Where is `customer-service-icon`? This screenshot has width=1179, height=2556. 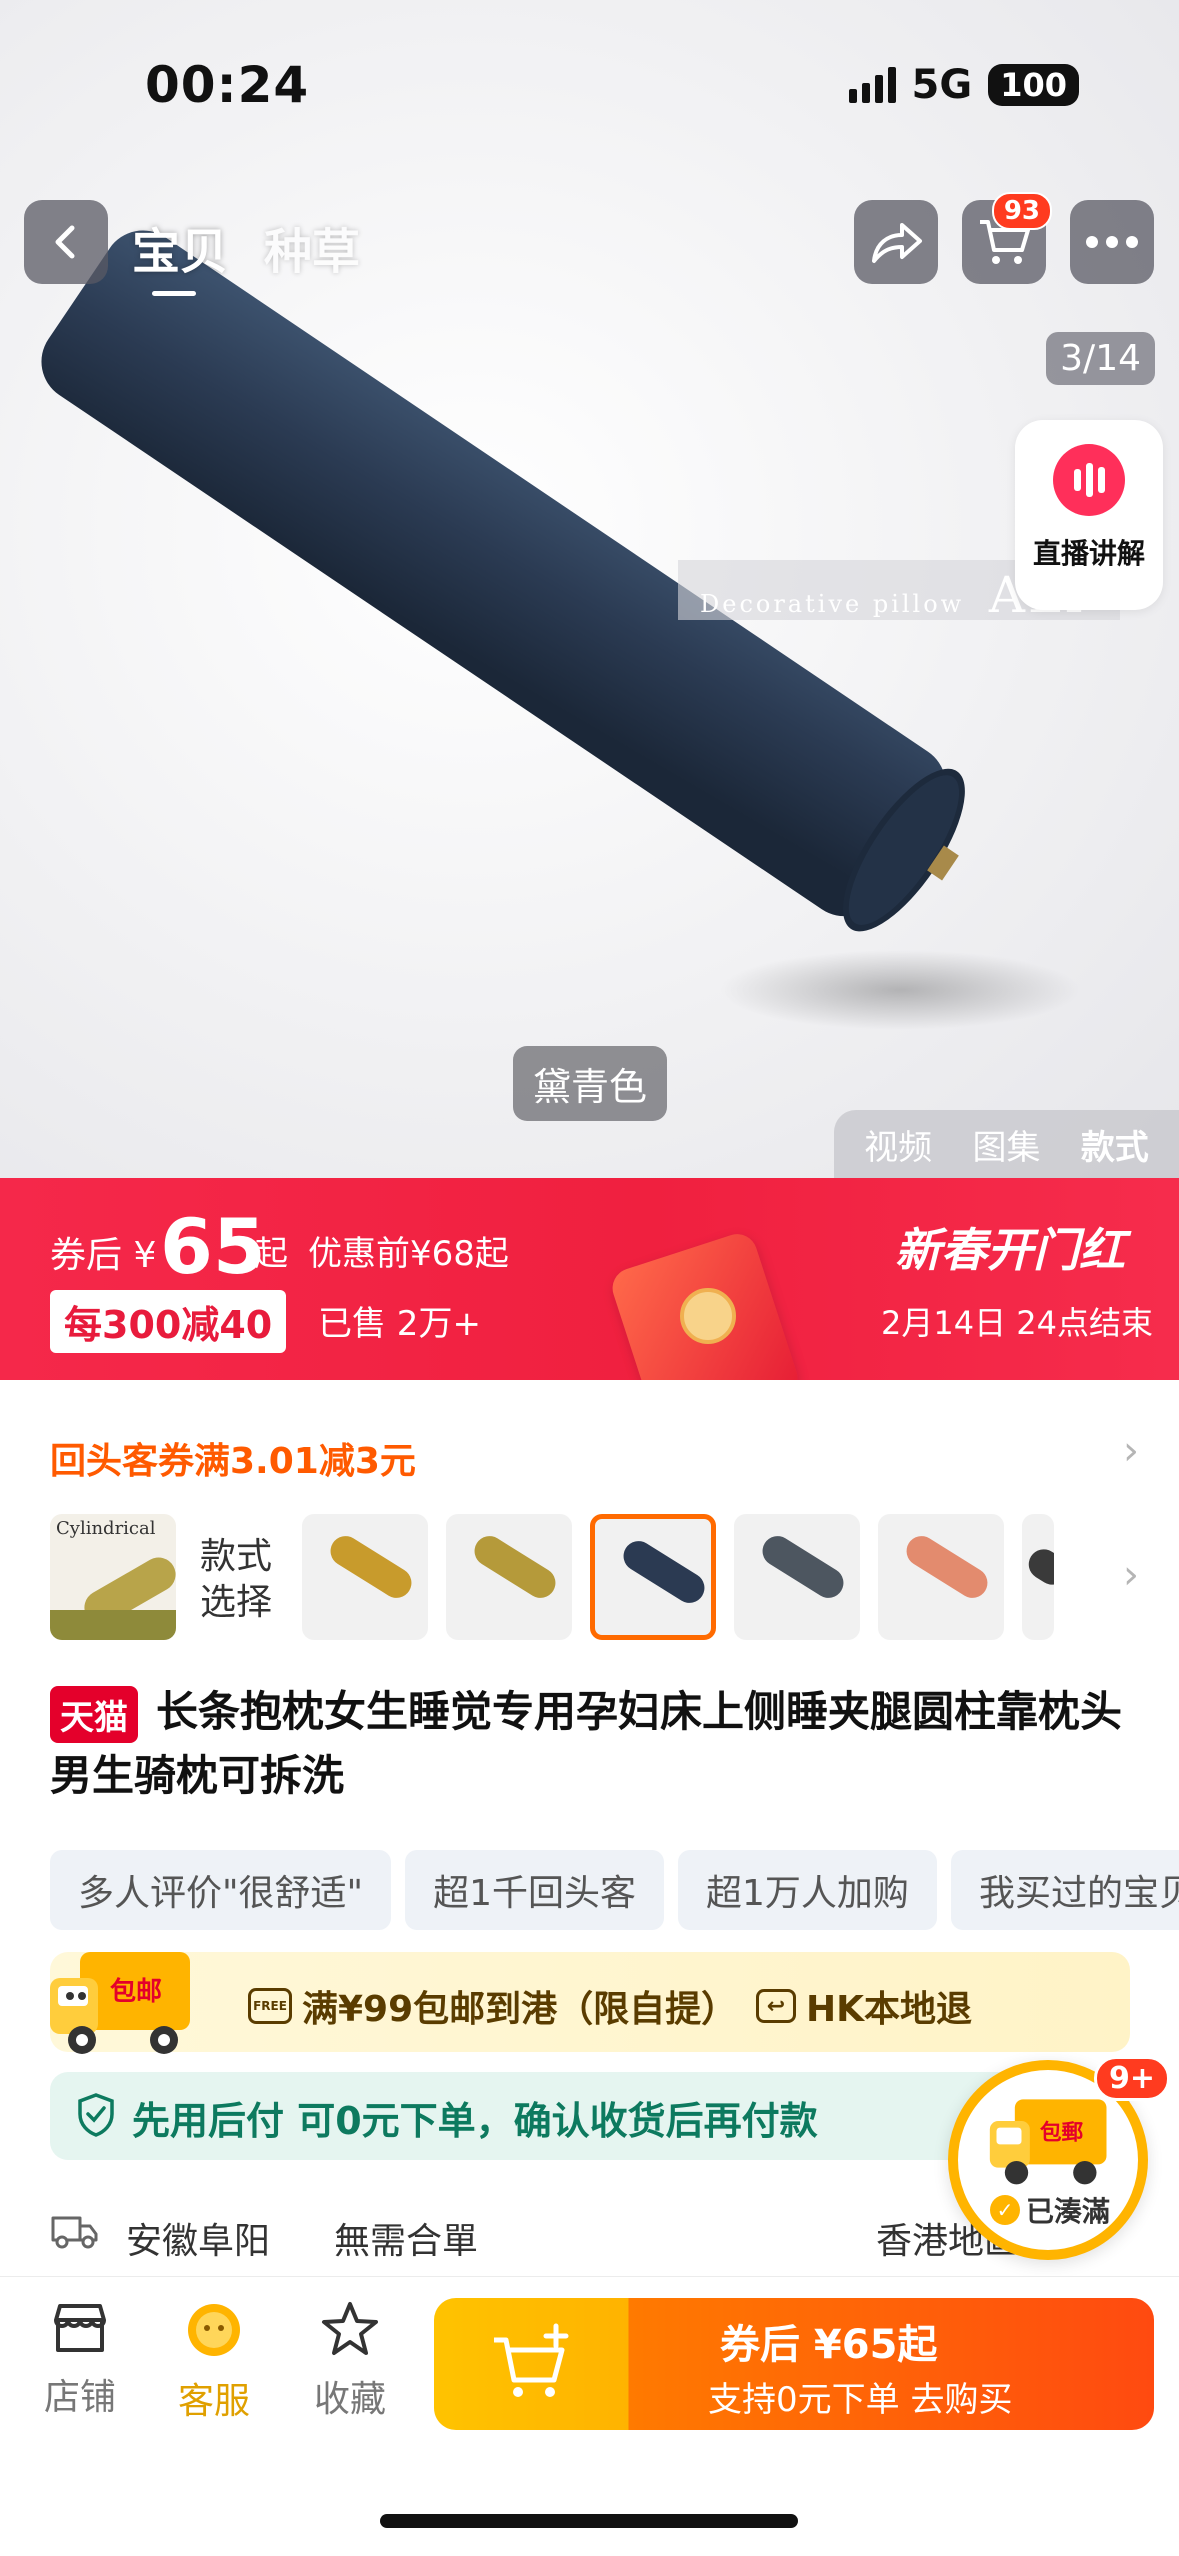 customer-service-icon is located at coordinates (214, 2330).